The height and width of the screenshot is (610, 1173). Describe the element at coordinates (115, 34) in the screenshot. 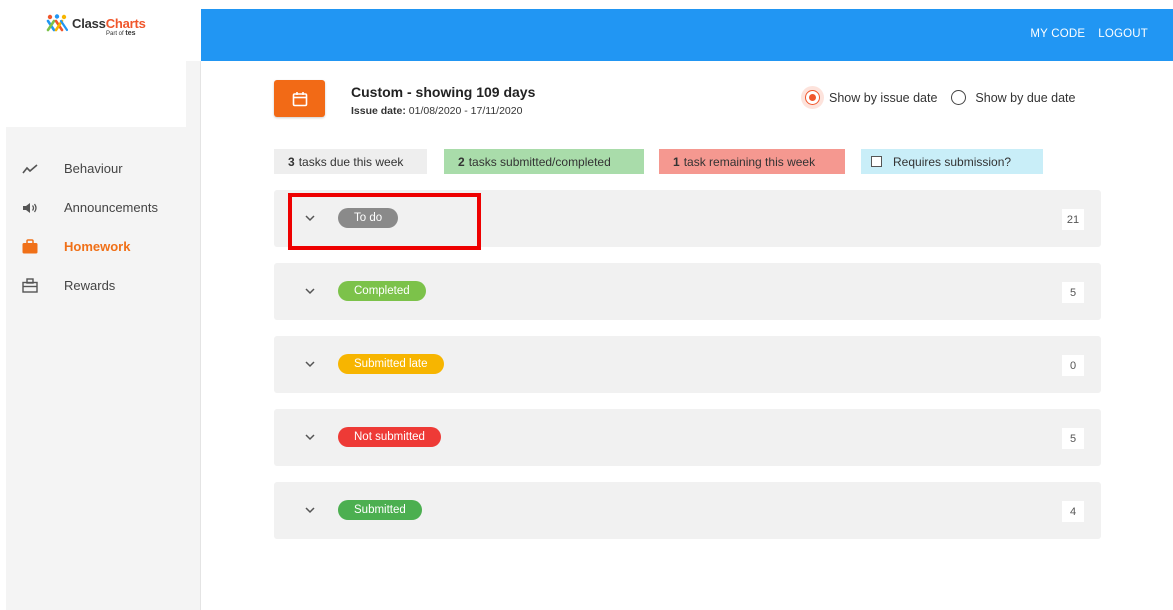

I see `logo-sub-prefix: Part of` at that location.